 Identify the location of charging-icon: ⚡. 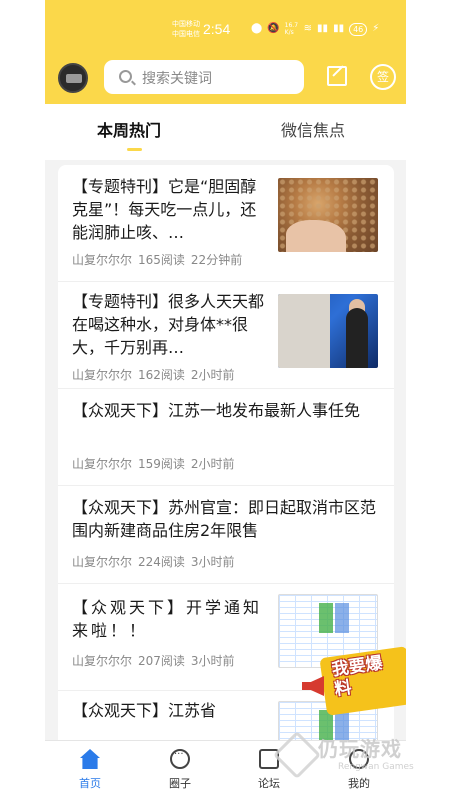
(376, 28).